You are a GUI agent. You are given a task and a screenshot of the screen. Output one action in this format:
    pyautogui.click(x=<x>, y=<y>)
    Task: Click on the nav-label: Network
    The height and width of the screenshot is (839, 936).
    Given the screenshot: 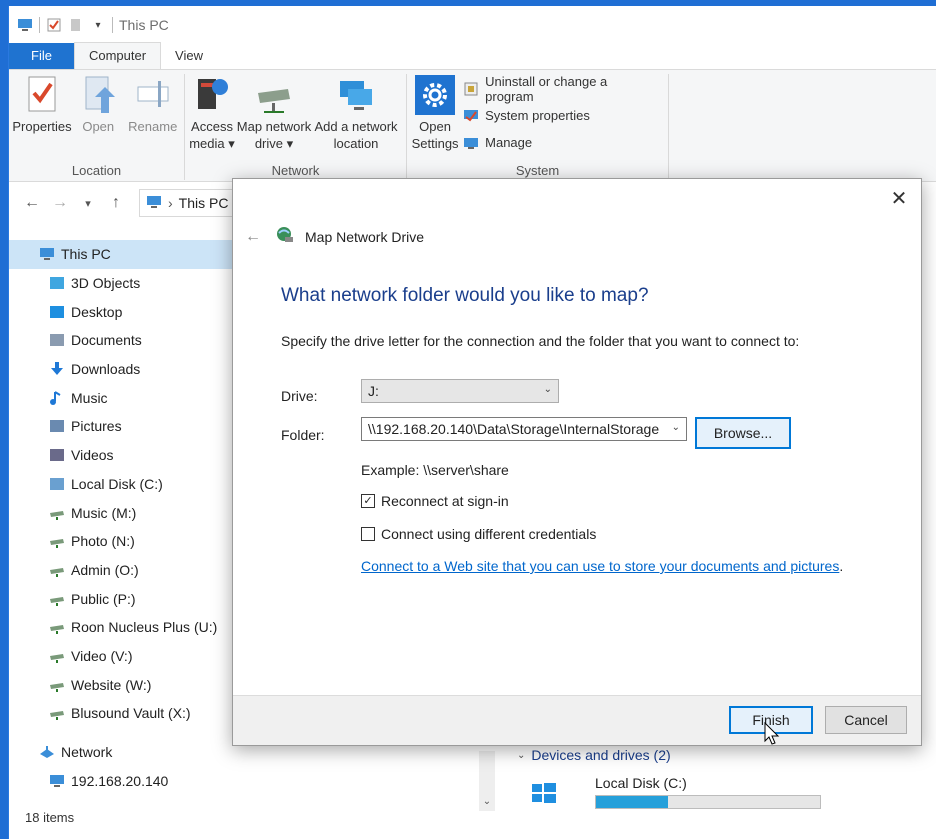 What is the action you would take?
    pyautogui.click(x=87, y=752)
    